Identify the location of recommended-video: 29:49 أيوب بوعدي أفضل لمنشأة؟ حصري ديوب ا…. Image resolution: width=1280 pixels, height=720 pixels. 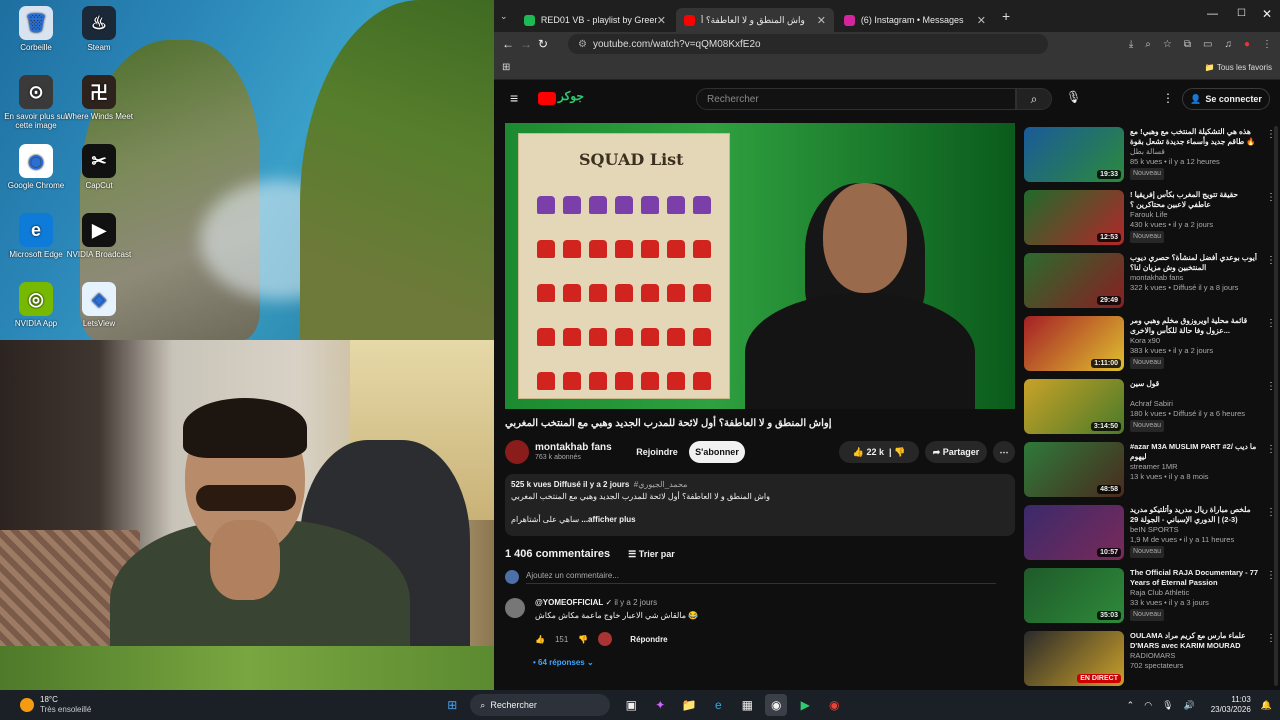
(1152, 280).